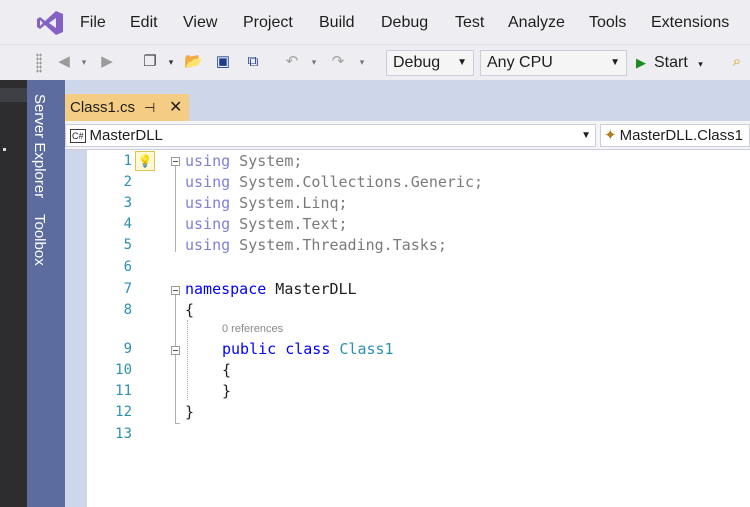 The image size is (750, 507). I want to click on menu-view: View, so click(200, 23).